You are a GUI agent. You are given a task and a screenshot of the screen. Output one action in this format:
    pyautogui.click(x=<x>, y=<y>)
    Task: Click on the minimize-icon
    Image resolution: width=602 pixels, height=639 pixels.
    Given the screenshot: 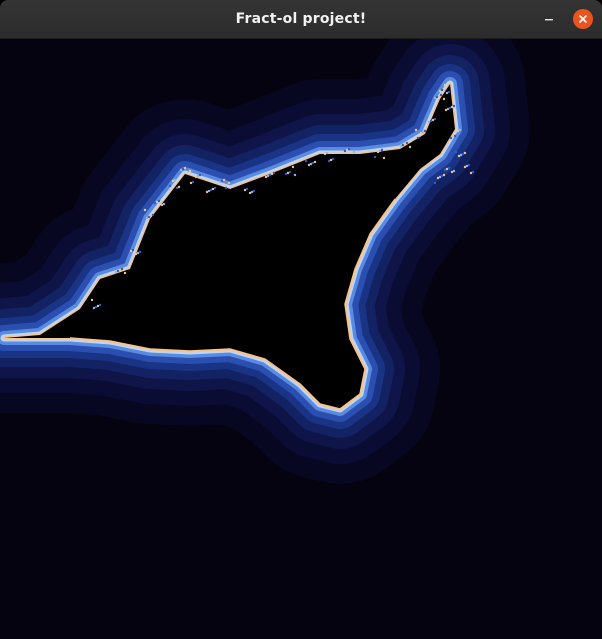 What is the action you would take?
    pyautogui.click(x=549, y=20)
    